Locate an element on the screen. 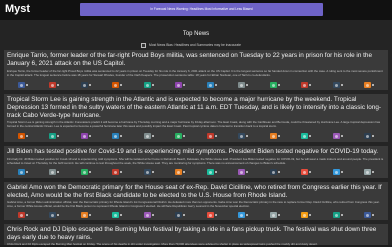  section-title: Top News is located at coordinates (196, 34).